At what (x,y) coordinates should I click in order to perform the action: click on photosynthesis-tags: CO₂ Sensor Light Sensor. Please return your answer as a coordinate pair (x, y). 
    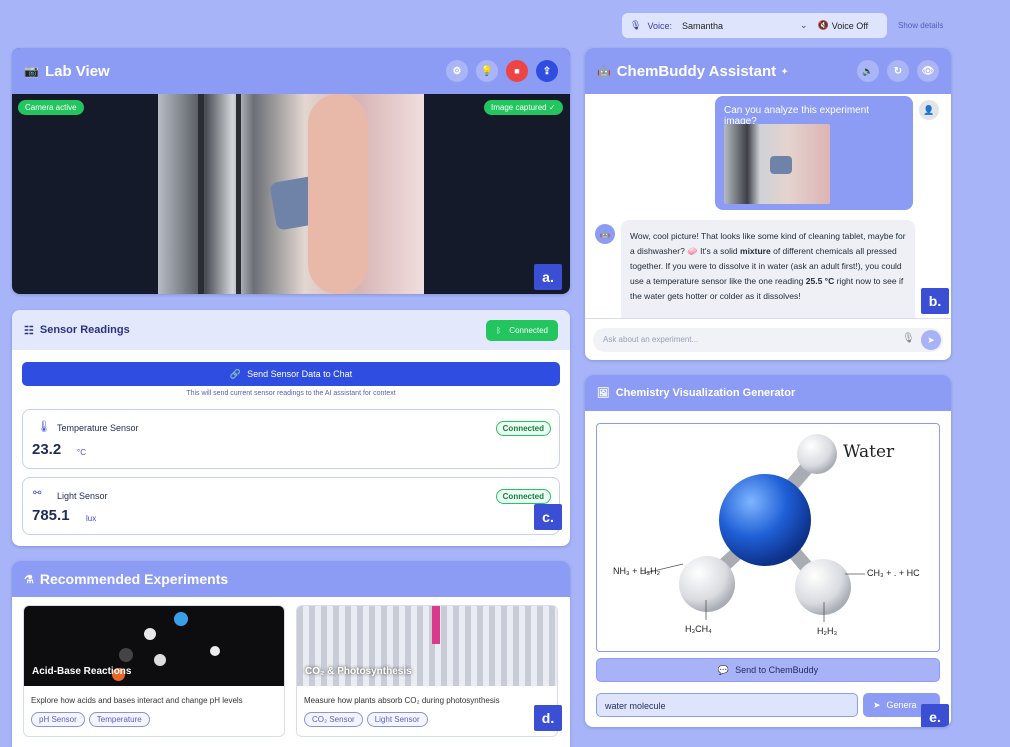
    Looking at the image, I should click on (427, 718).